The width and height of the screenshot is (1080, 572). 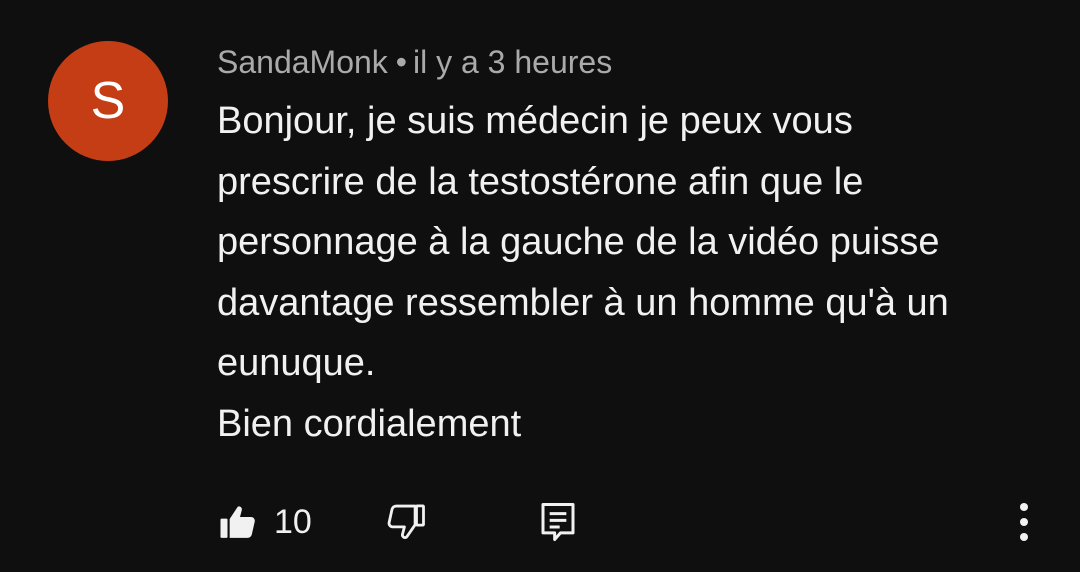 I want to click on comment-timestamp: il y a 3 heures, so click(x=512, y=62).